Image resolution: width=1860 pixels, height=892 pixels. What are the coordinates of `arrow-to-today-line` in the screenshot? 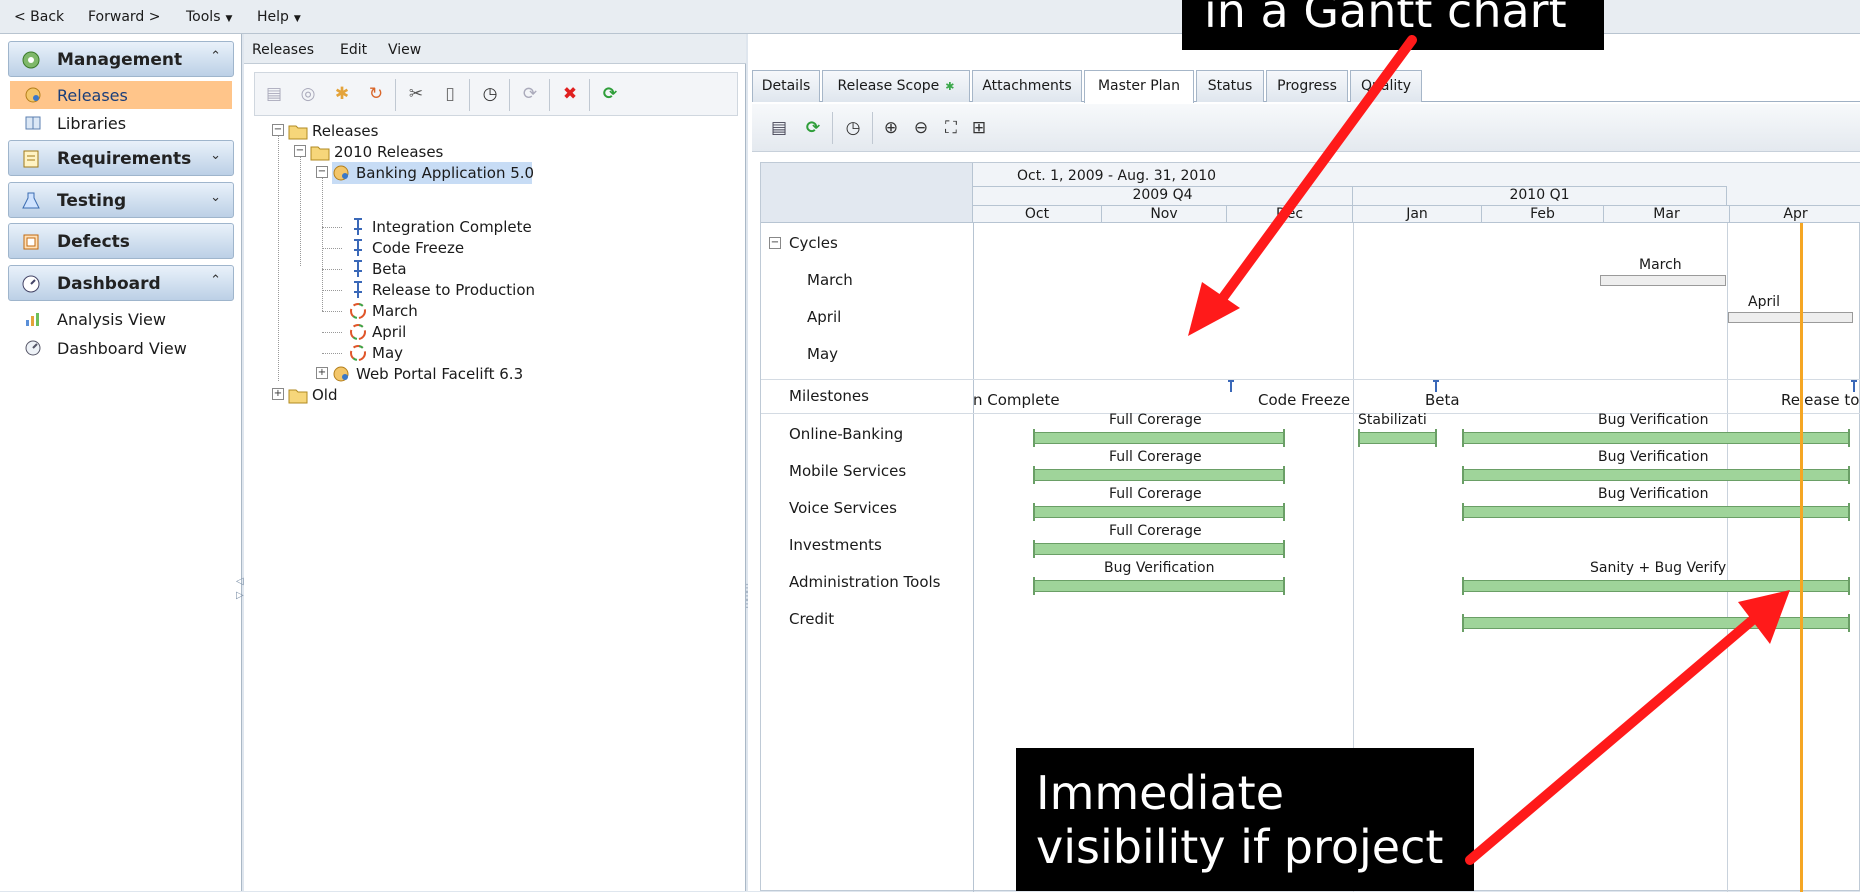 It's located at (1616, 736).